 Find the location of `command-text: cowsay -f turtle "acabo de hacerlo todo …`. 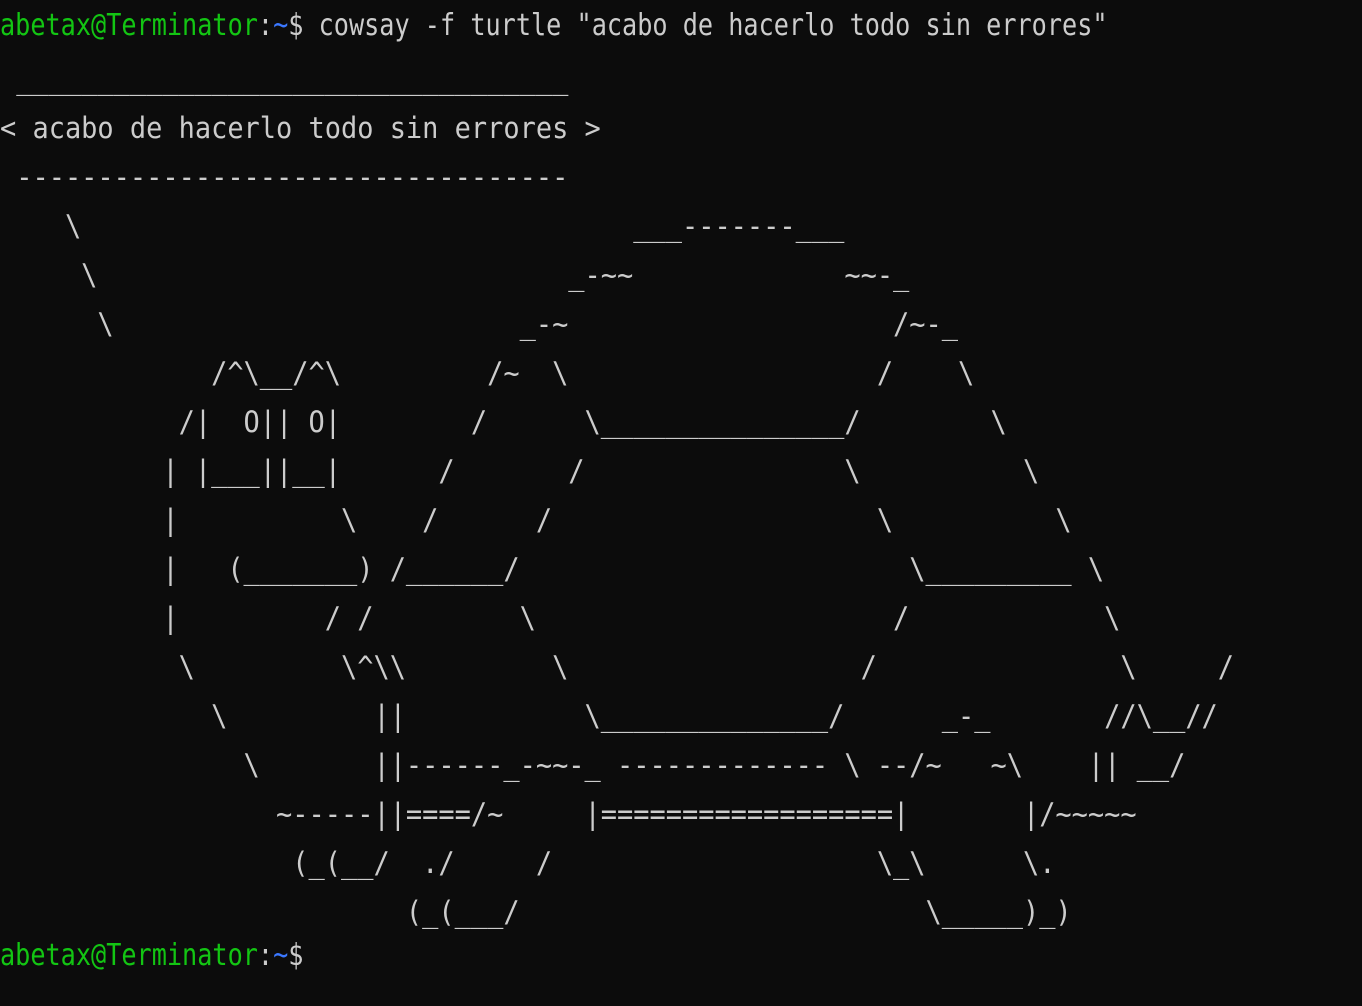

command-text: cowsay -f turtle "acabo de hacerlo todo … is located at coordinates (705, 25).